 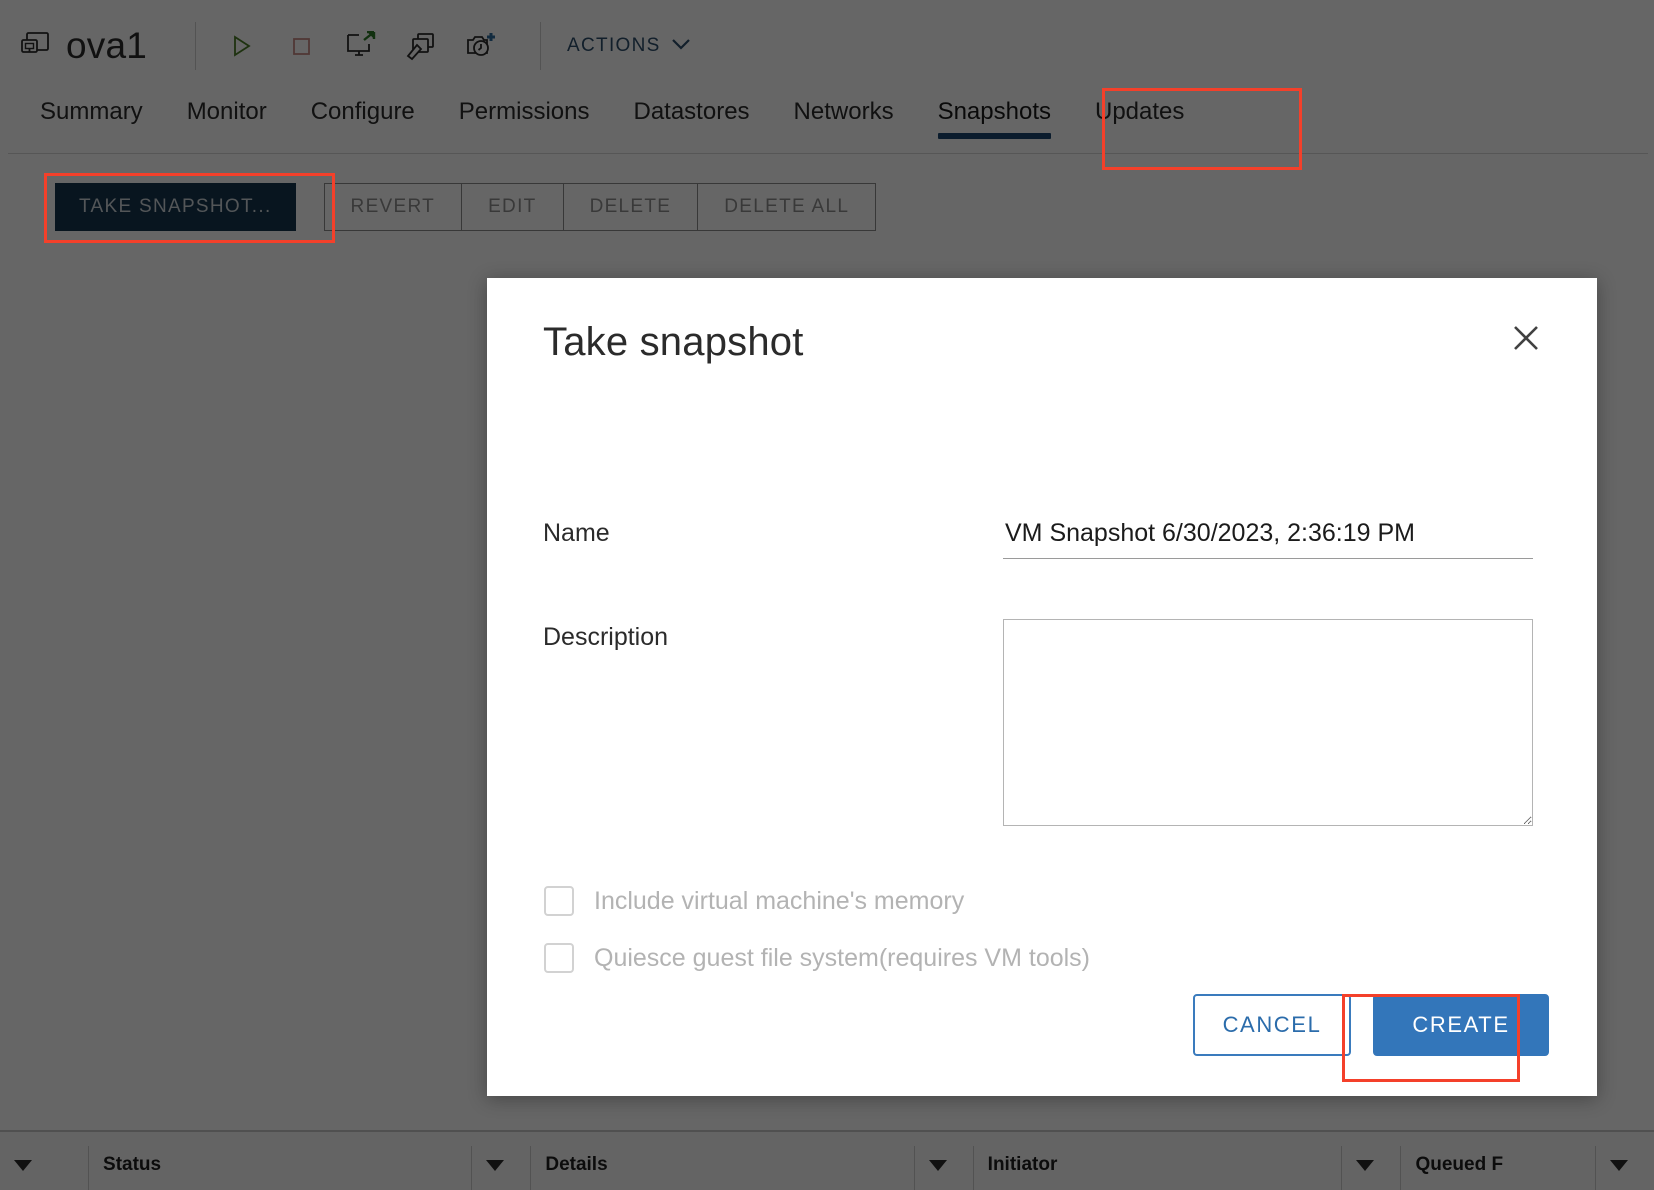 What do you see at coordinates (559, 901) in the screenshot?
I see `include-memory-checkbox` at bounding box center [559, 901].